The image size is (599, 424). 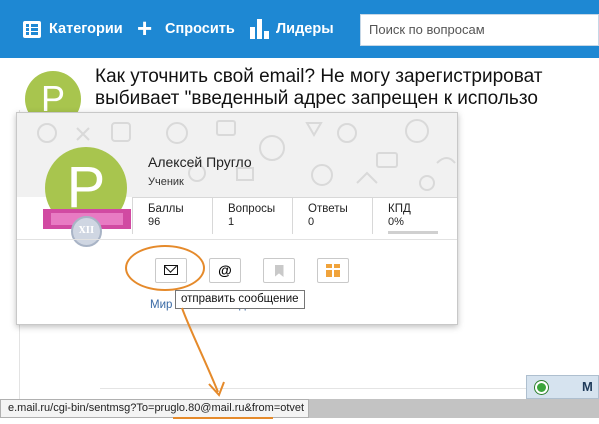 What do you see at coordinates (349, 388) in the screenshot?
I see `content-divider` at bounding box center [349, 388].